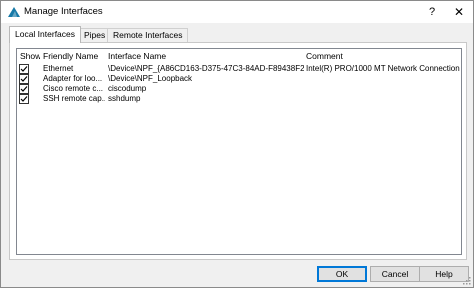 Image resolution: width=474 pixels, height=288 pixels. I want to click on wireshark-fin-icon, so click(14, 12).